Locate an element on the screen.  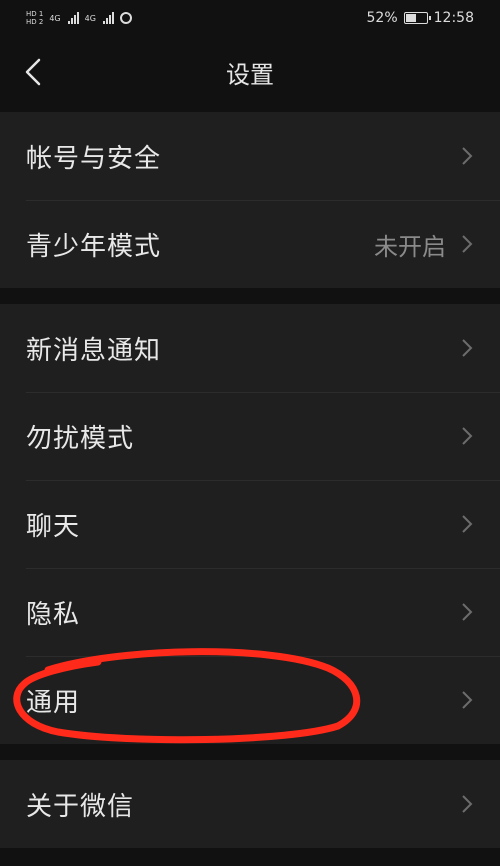
row-label: 勿扰模式 is located at coordinates (80, 438).